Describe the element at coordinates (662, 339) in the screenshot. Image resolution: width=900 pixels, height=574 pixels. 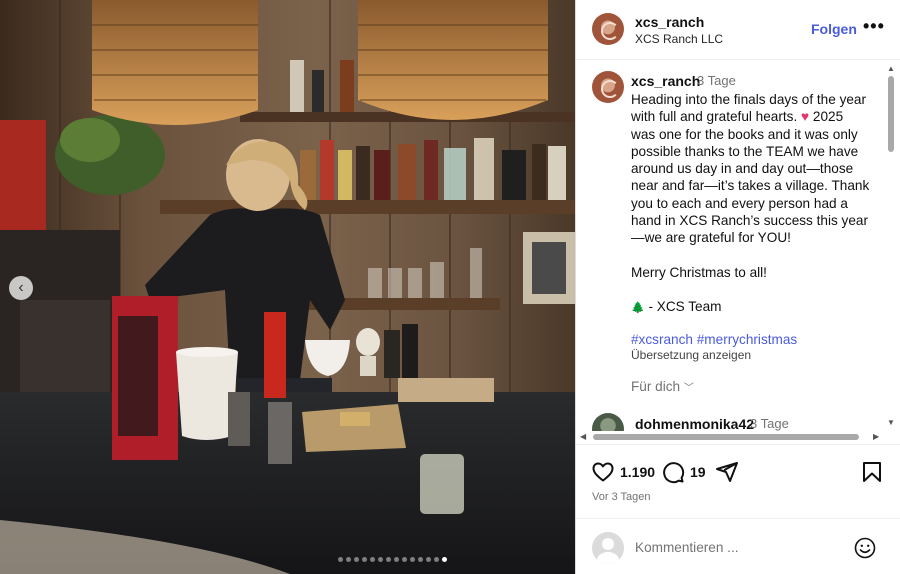
I see `hashtag-link: #xcsranch` at that location.